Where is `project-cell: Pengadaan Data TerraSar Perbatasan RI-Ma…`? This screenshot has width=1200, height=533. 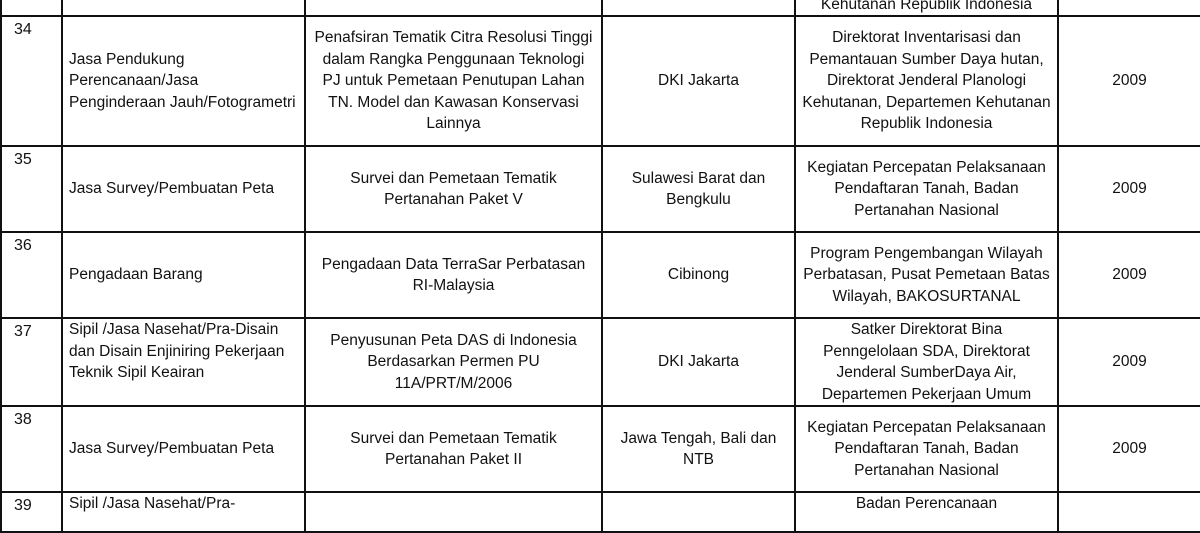 project-cell: Pengadaan Data TerraSar Perbatasan RI-Ma… is located at coordinates (453, 275).